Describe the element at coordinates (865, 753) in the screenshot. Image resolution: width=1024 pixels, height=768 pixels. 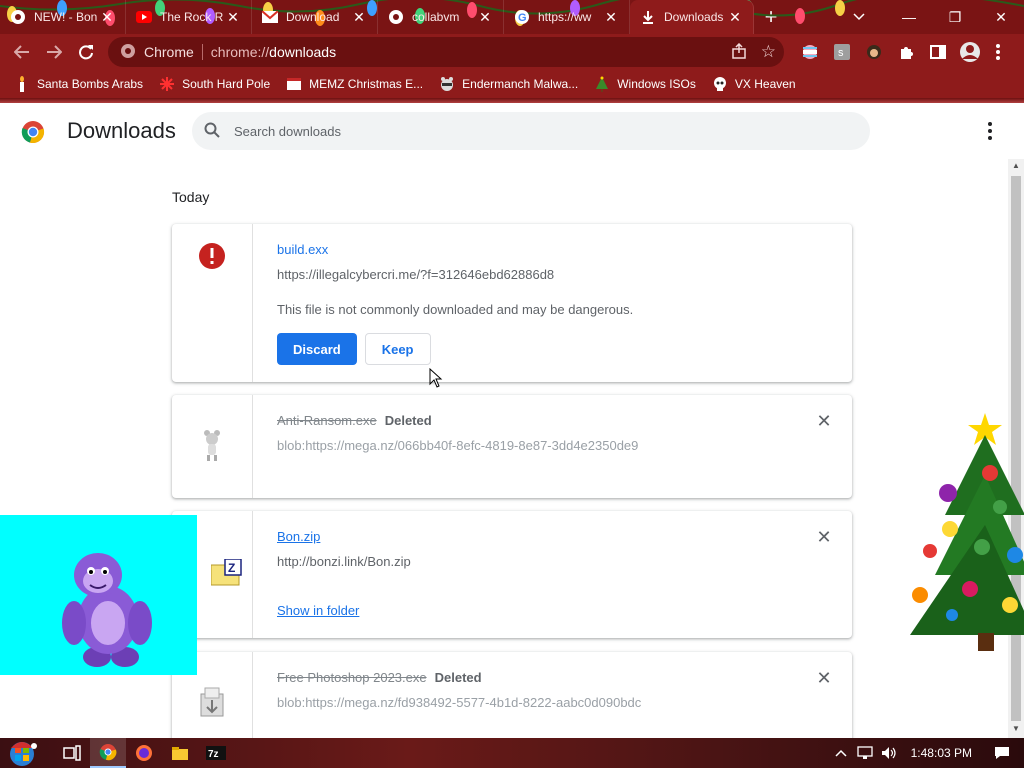
I see `network-icon` at that location.